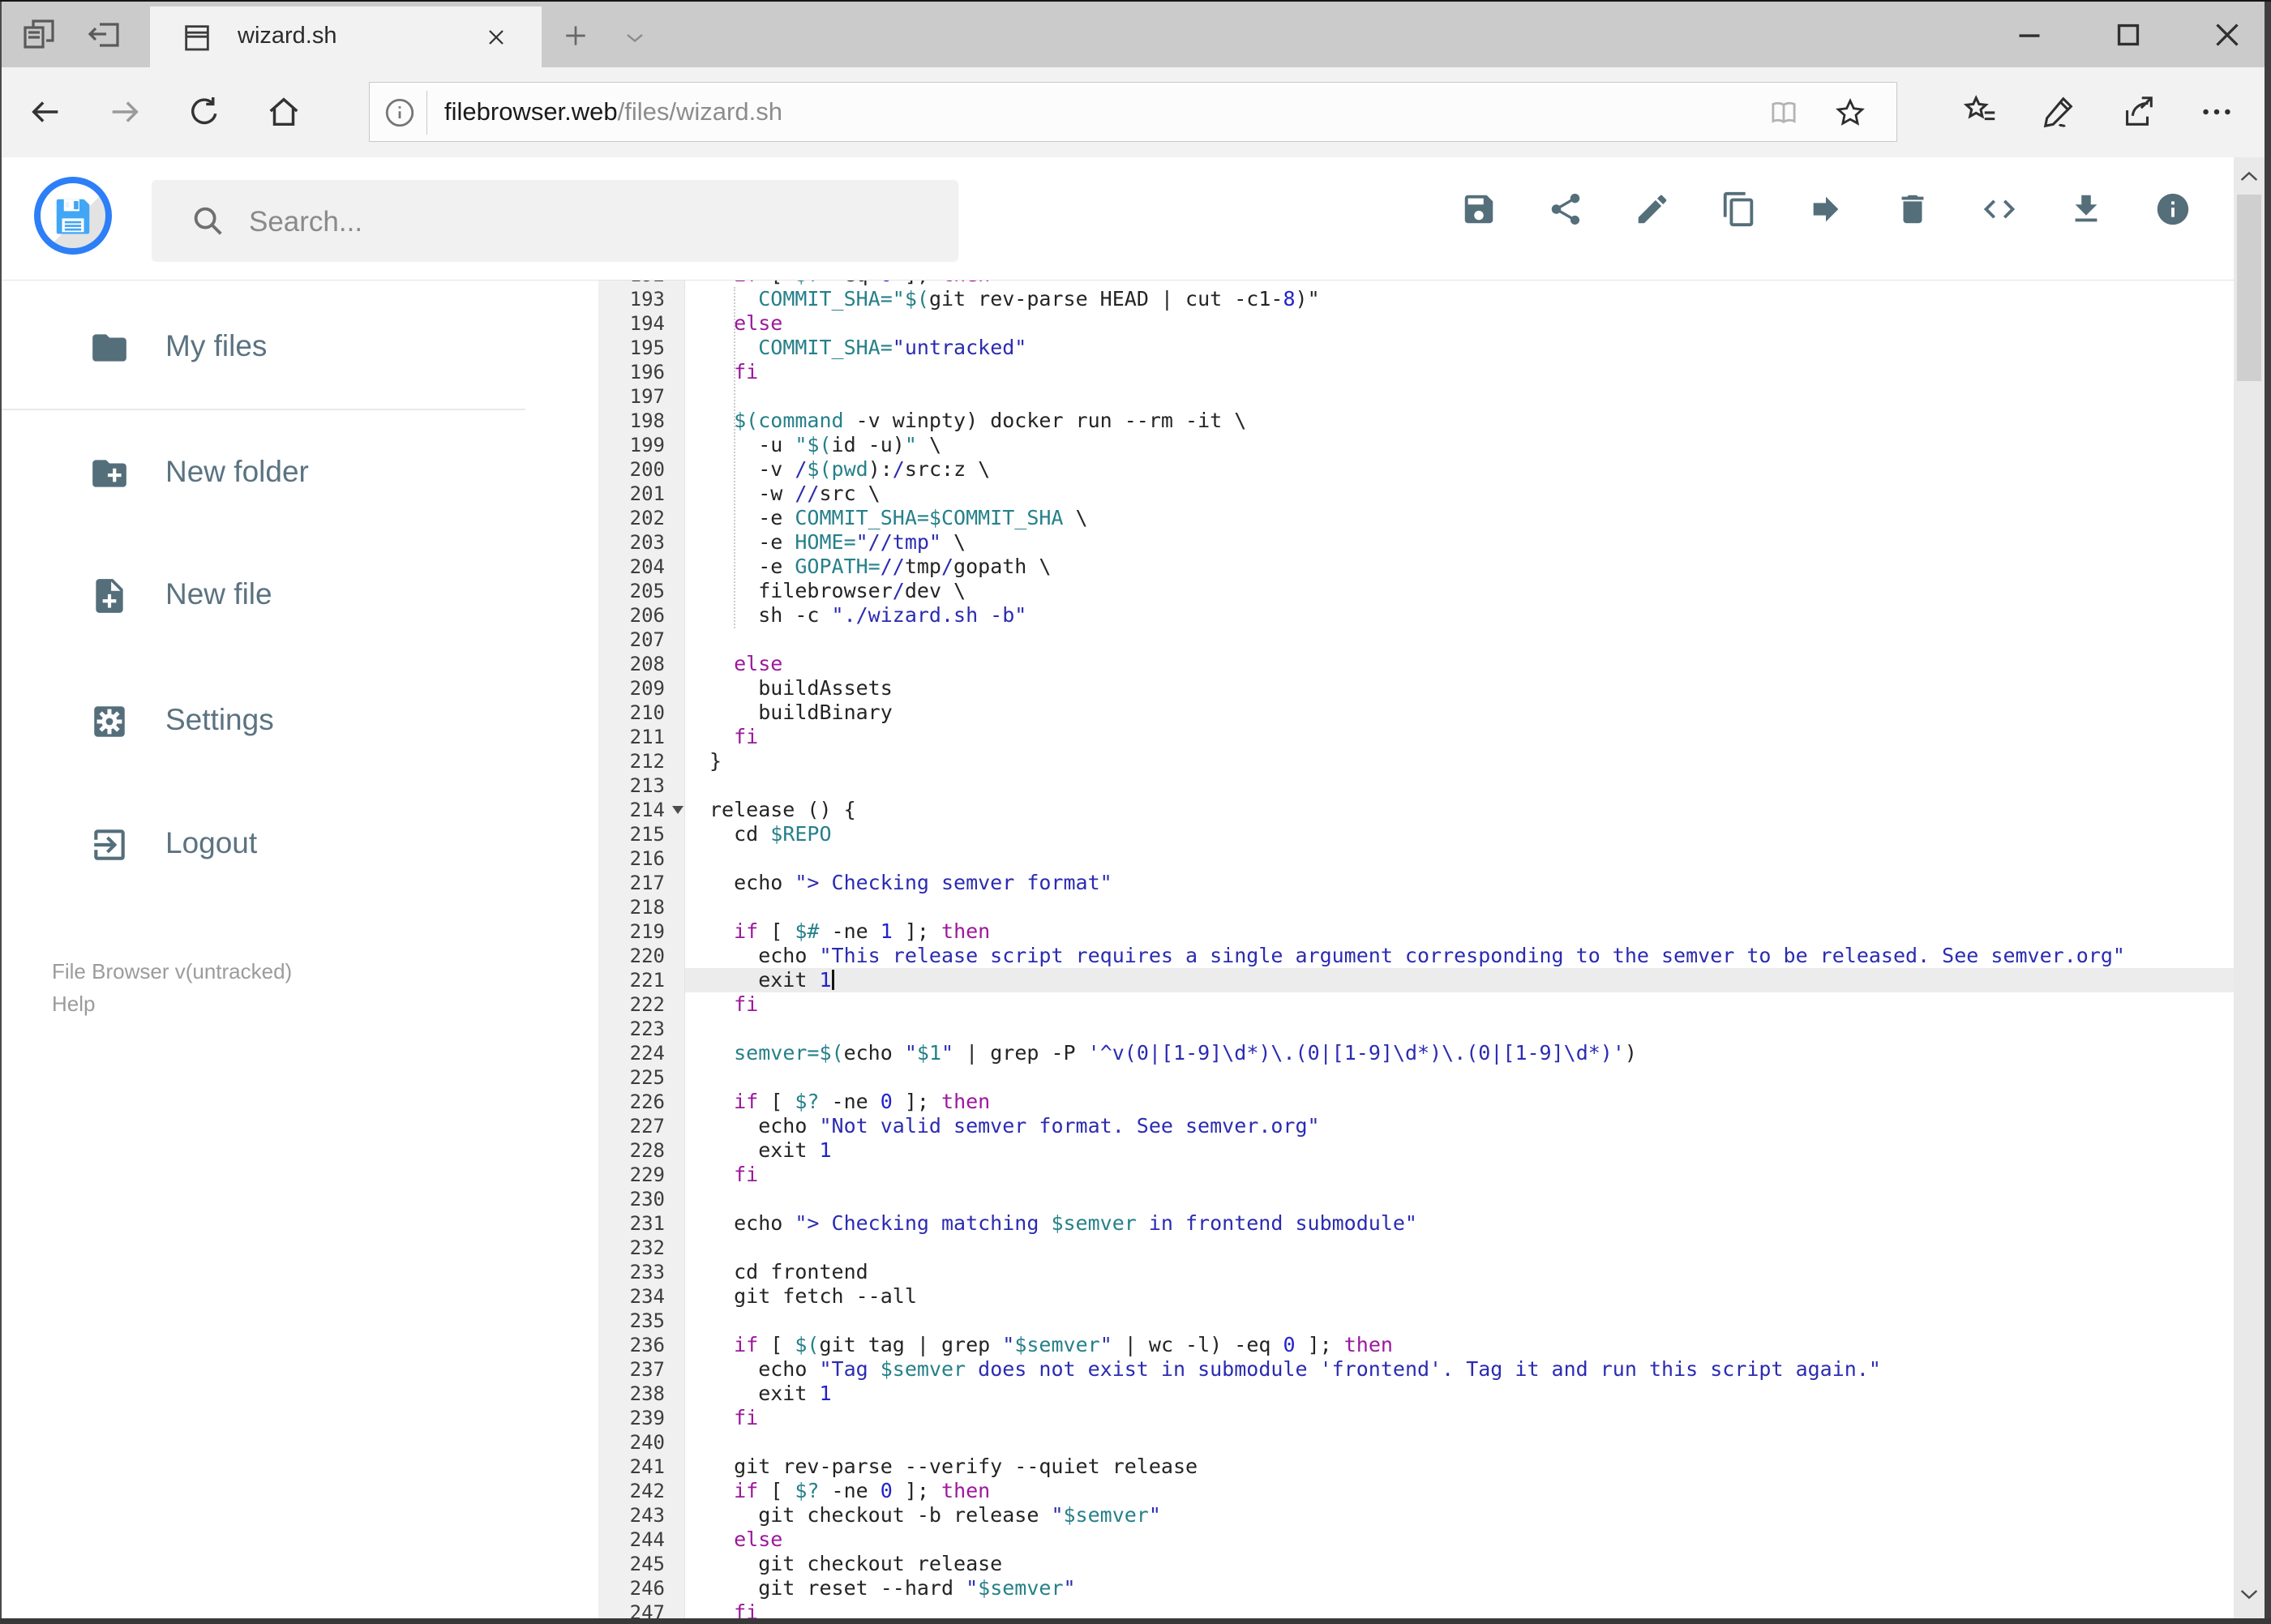 The image size is (2271, 1624). Describe the element at coordinates (2227, 35) in the screenshot. I see `close-window-icon` at that location.